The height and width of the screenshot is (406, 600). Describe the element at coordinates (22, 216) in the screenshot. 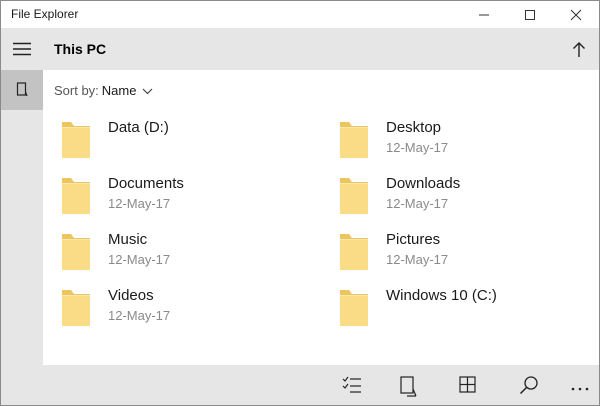

I see `navigation-sidebar` at that location.